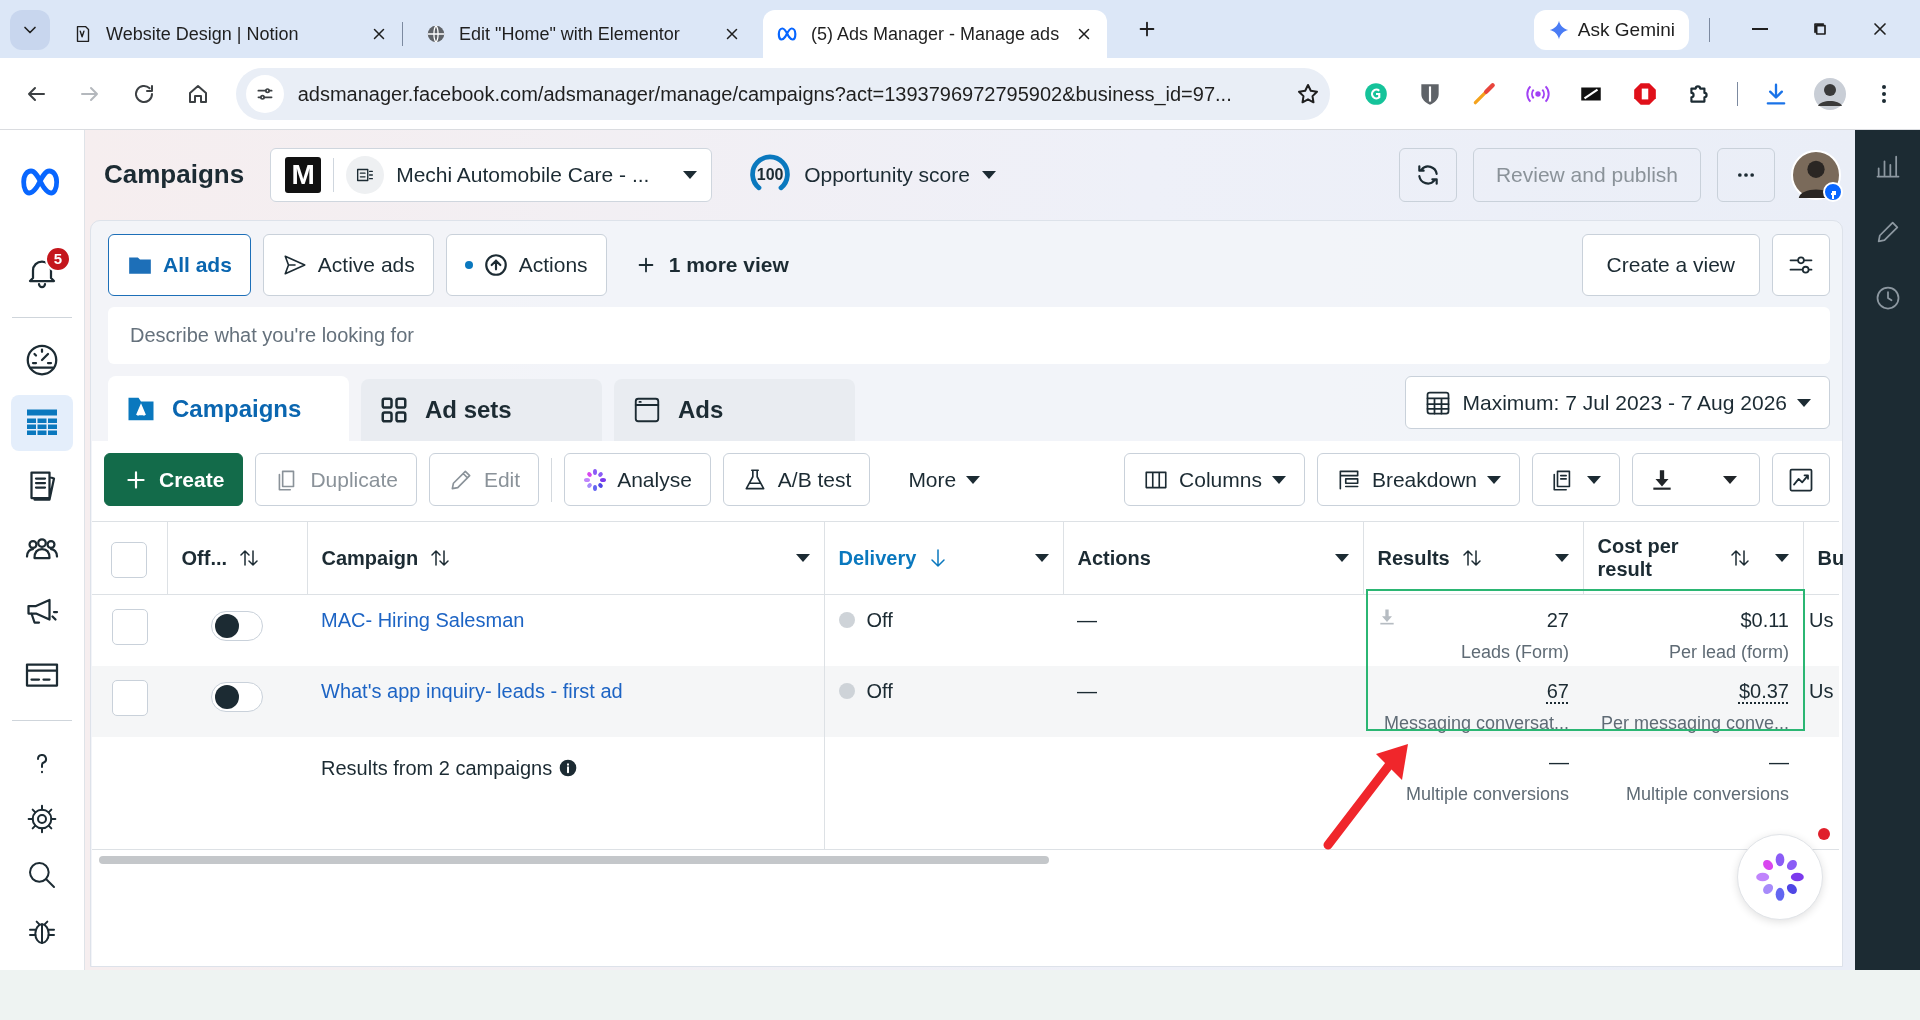 The height and width of the screenshot is (1020, 1920). I want to click on create-view-button: Create a view, so click(1670, 265).